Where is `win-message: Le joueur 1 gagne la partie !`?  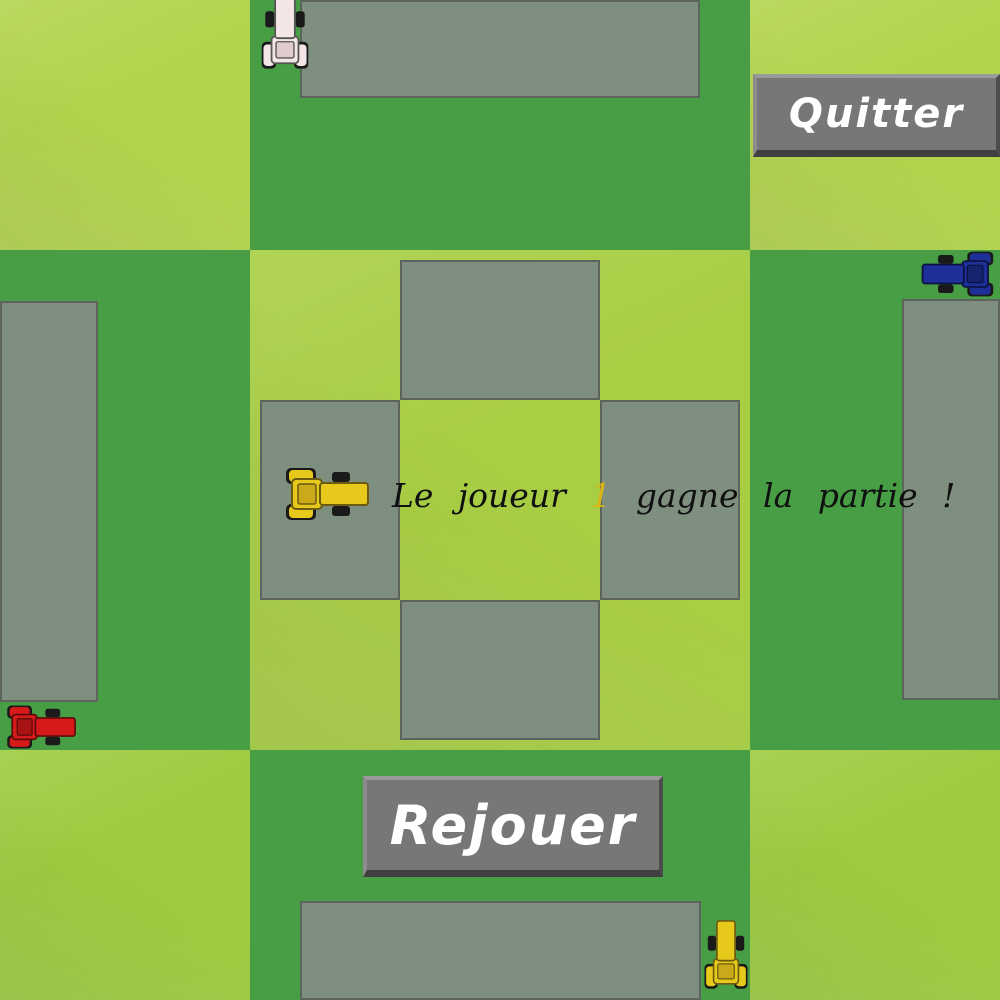 win-message: Le joueur 1 gagne la partie ! is located at coordinates (692, 499).